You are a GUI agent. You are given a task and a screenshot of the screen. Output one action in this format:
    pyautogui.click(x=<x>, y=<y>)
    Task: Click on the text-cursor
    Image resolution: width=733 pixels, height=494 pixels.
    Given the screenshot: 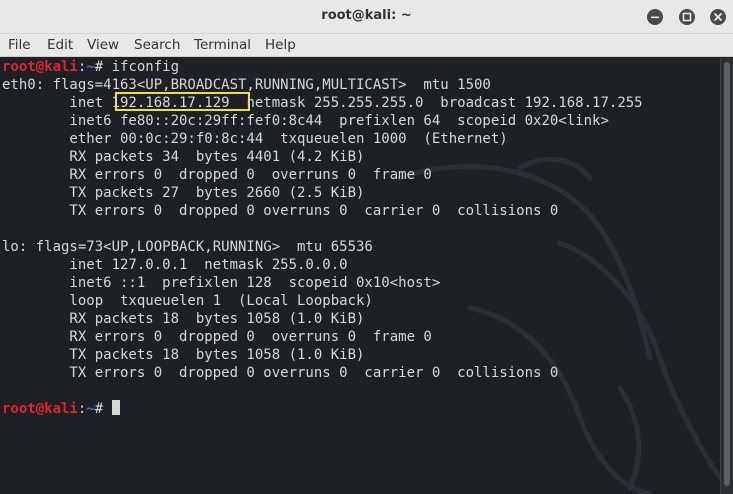 What is the action you would take?
    pyautogui.click(x=115, y=407)
    